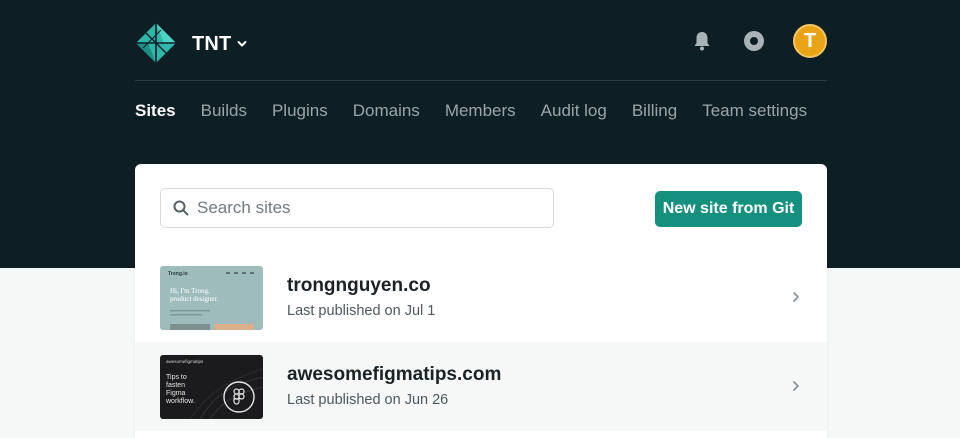 This screenshot has width=960, height=438. I want to click on site-name: trongnguyen.co, so click(359, 286).